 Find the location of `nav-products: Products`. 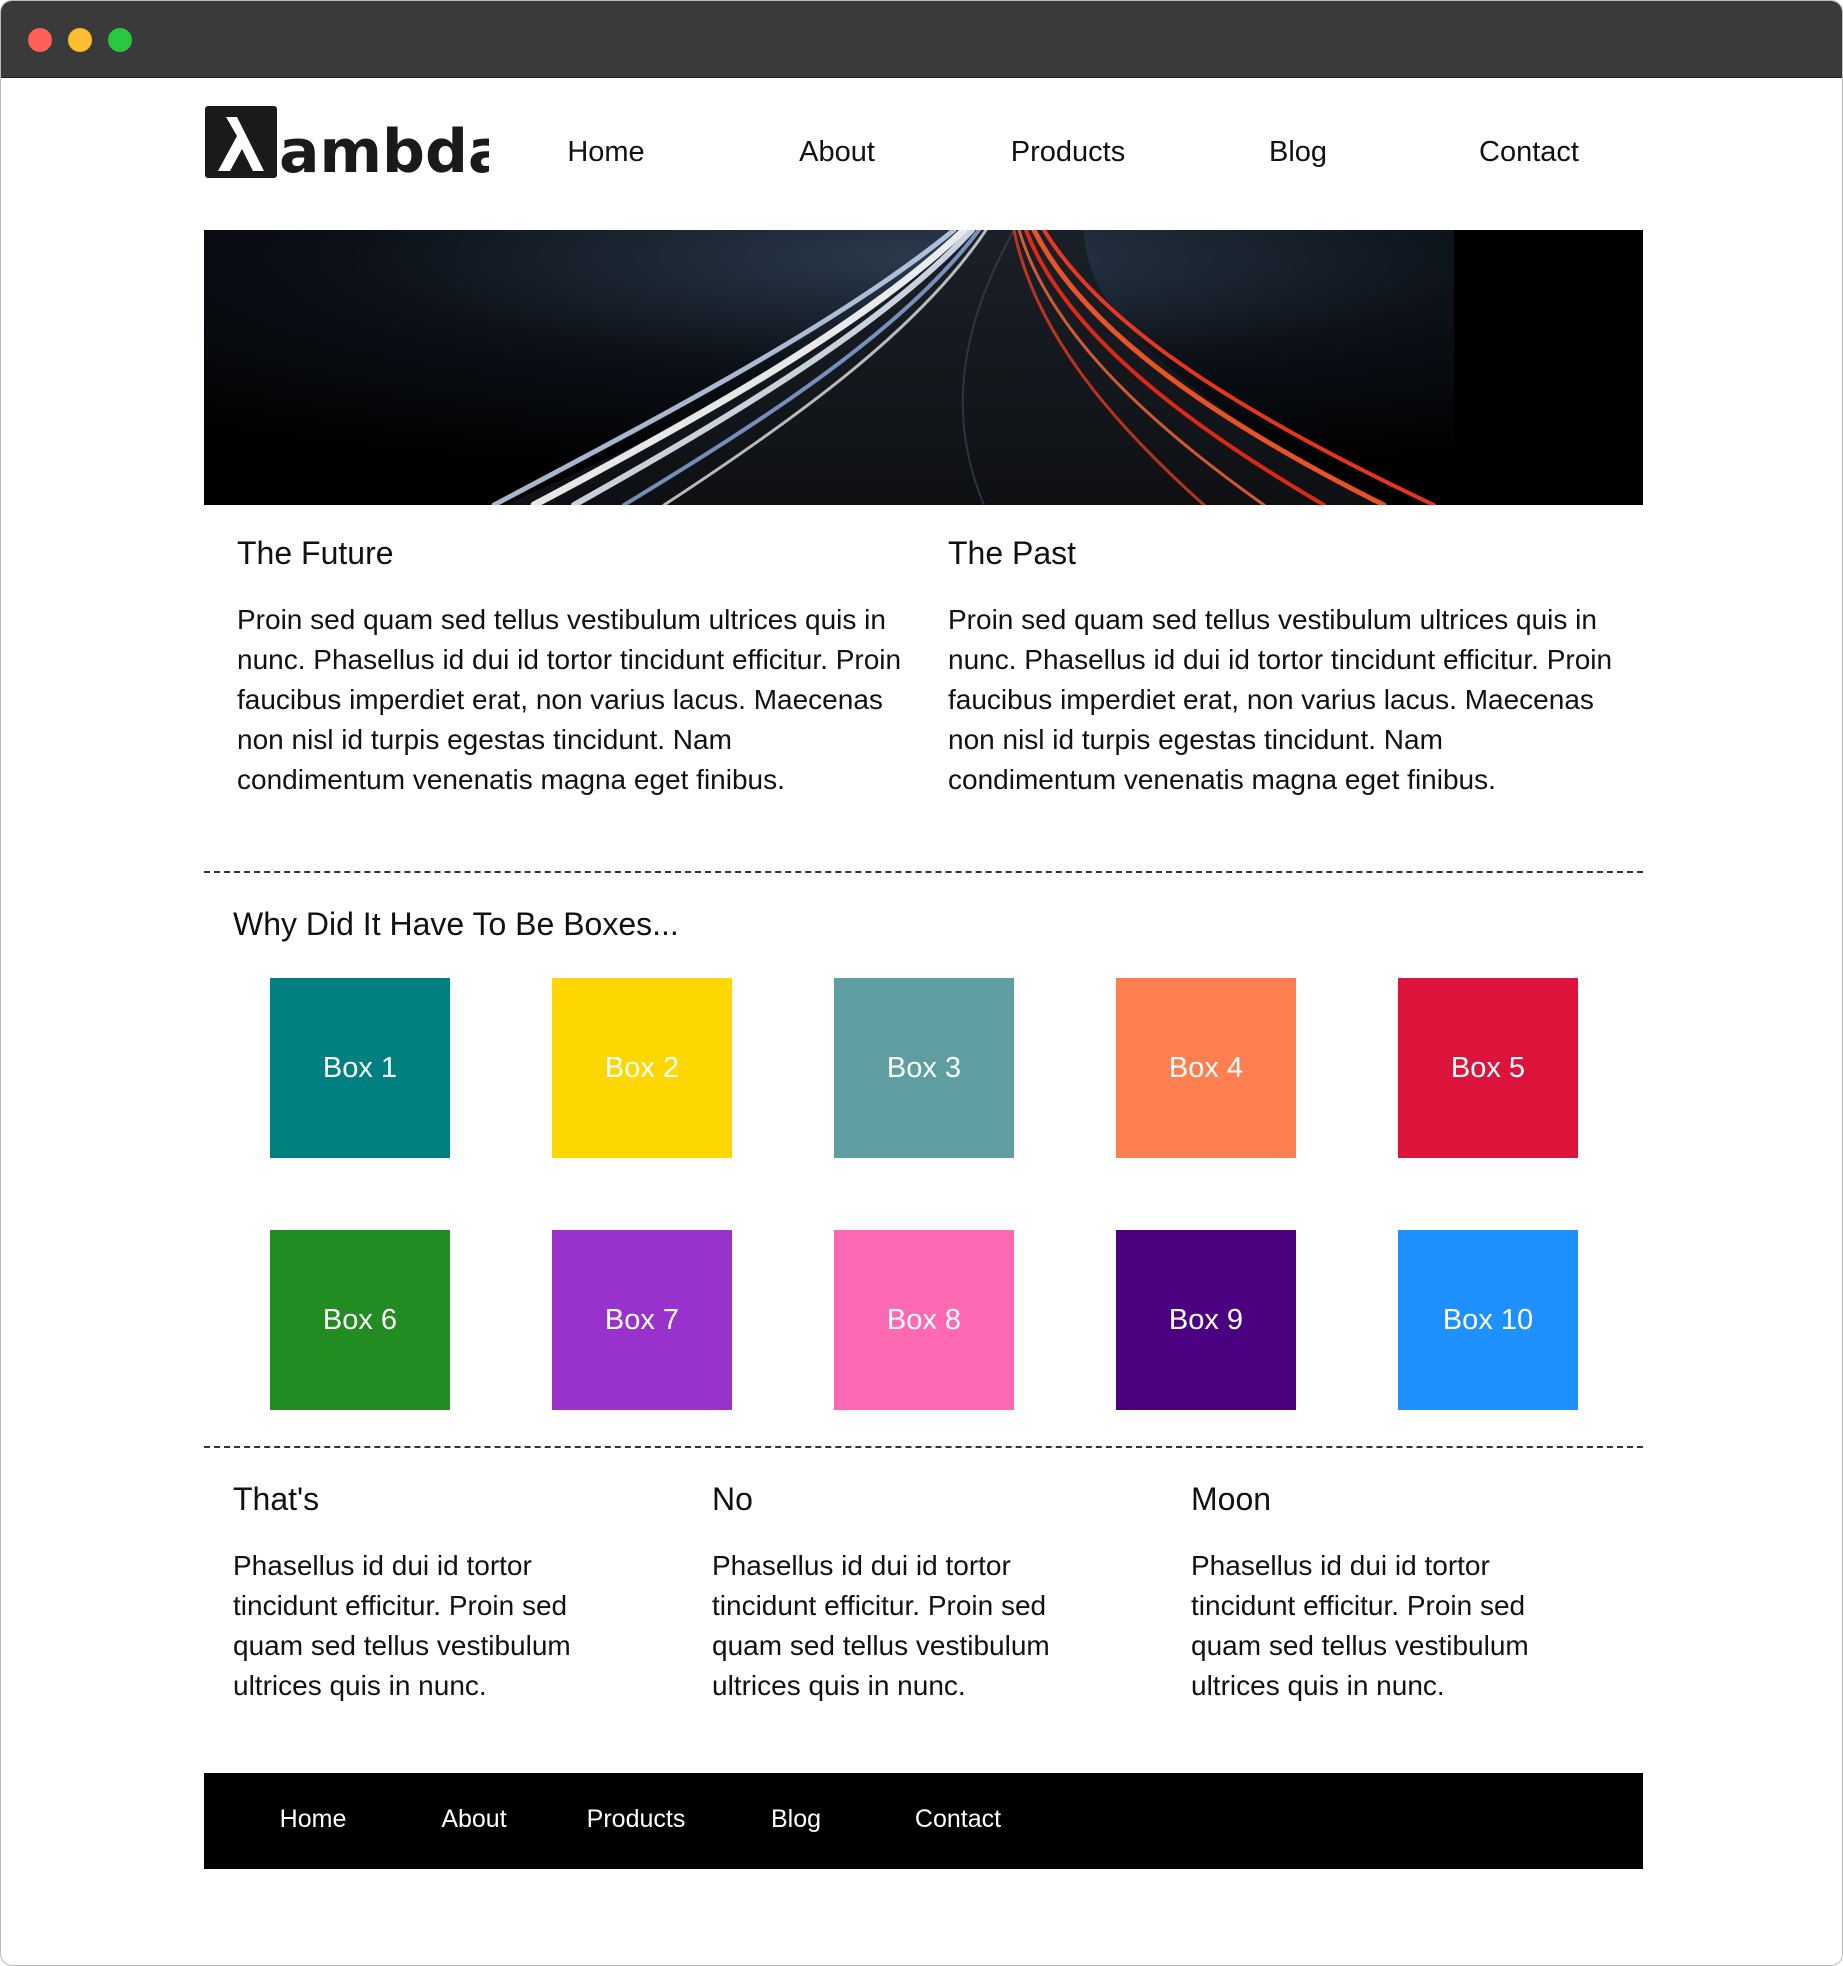

nav-products: Products is located at coordinates (1068, 152).